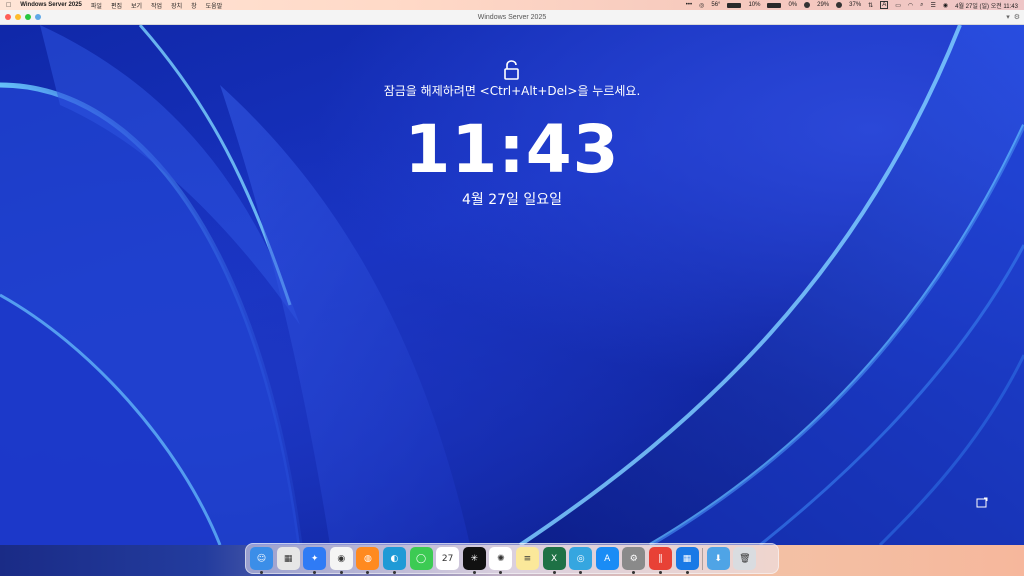 Image resolution: width=1024 pixels, height=576 pixels. I want to click on dock-windows-icon: ▦, so click(687, 560).